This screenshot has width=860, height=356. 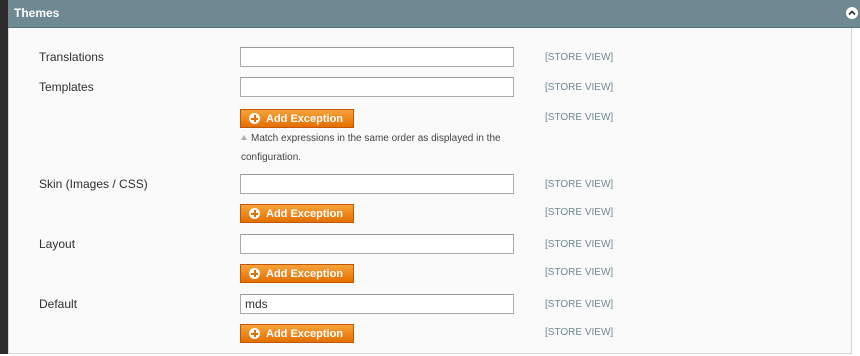 I want to click on layout-add-exception-button: Add Exception, so click(x=297, y=273).